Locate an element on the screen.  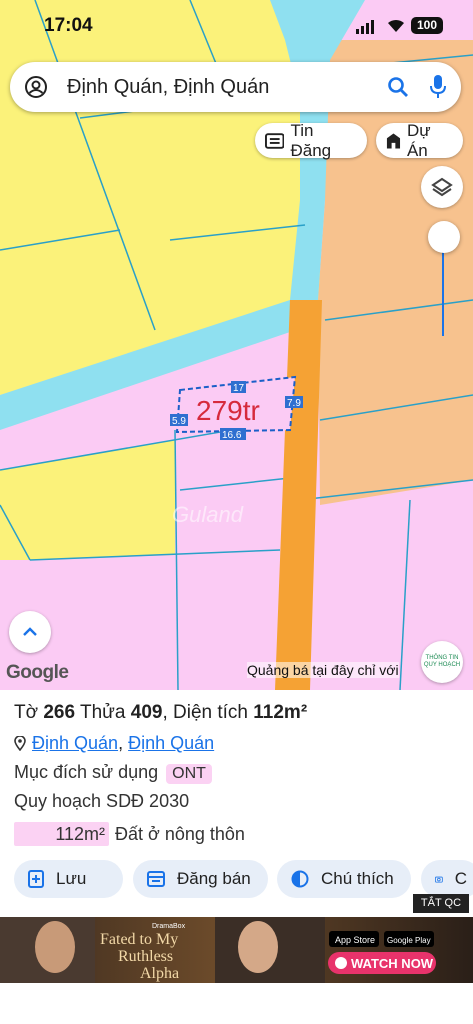
battery-indicator: 100 is located at coordinates (427, 25).